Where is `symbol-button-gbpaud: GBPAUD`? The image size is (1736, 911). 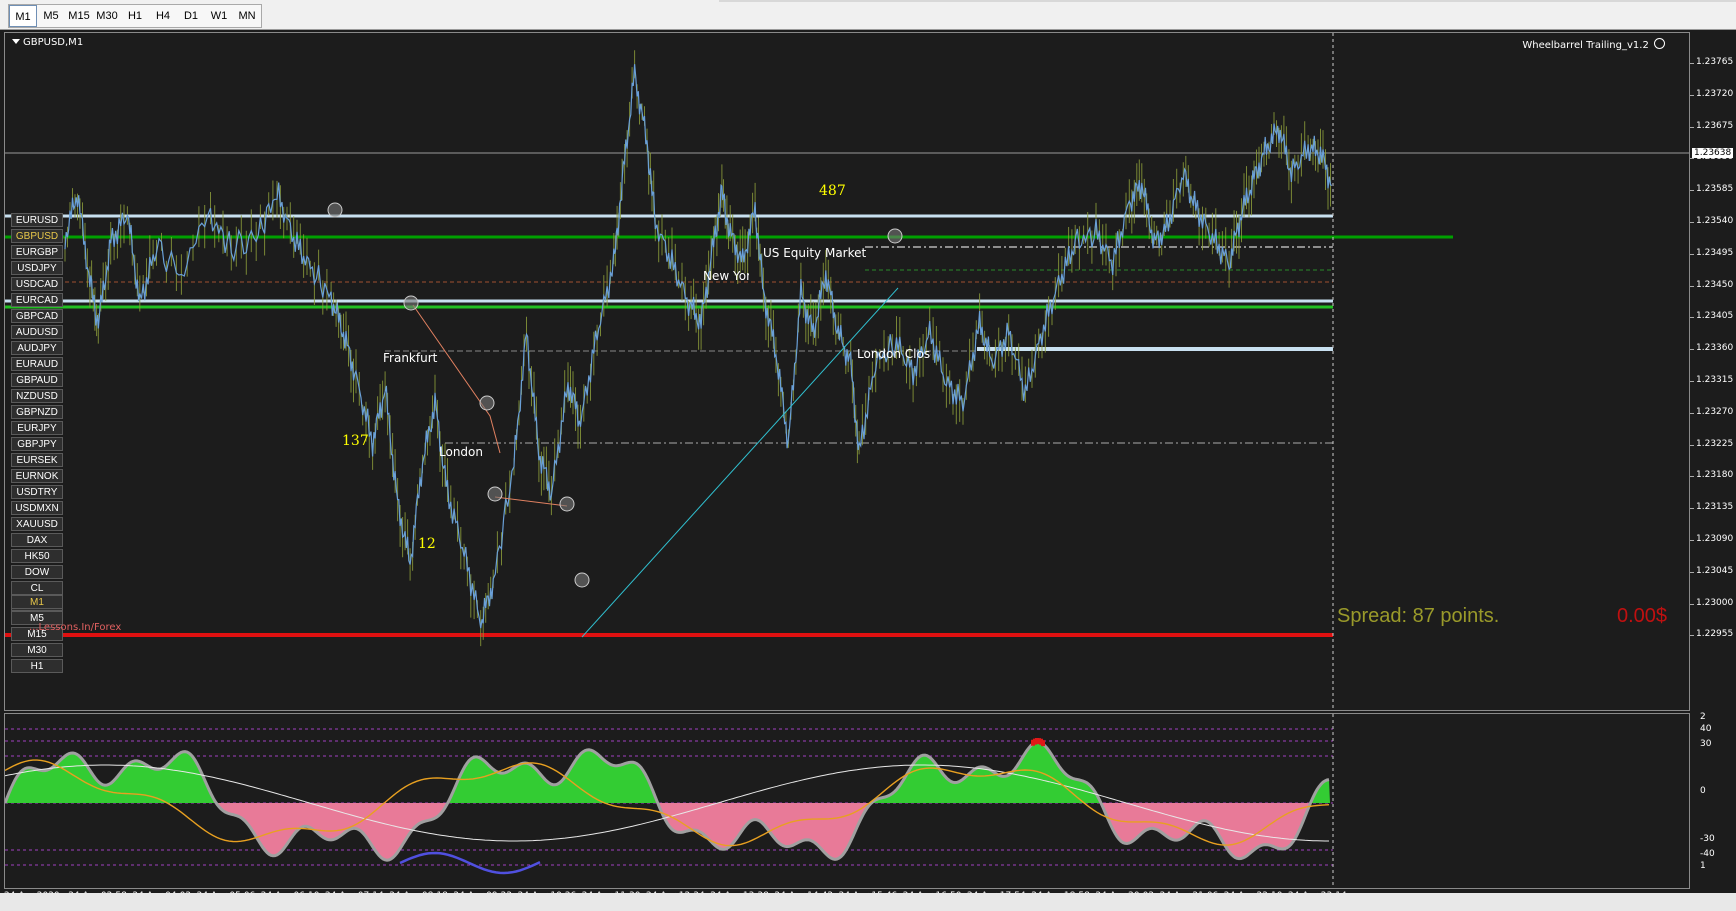
symbol-button-gbpaud: GBPAUD is located at coordinates (37, 380).